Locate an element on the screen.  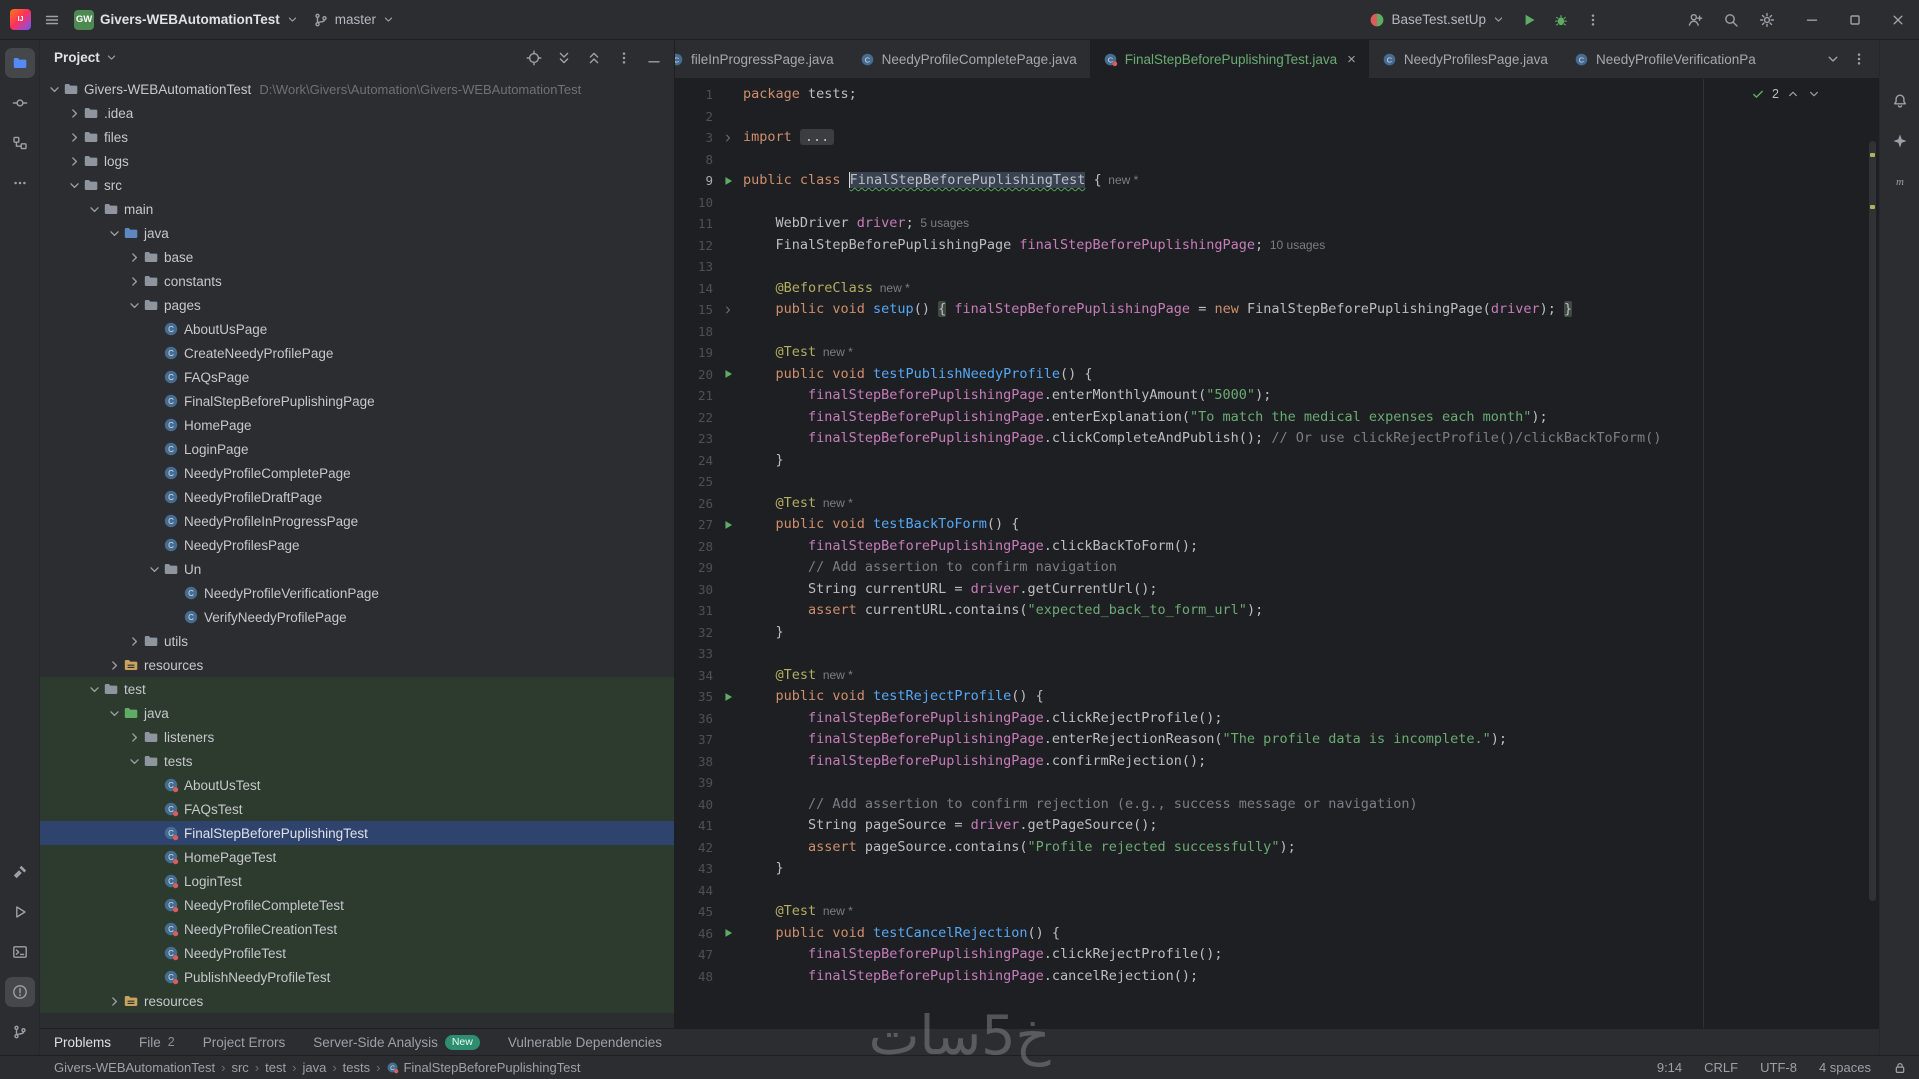
more-run-actions-button is located at coordinates (1593, 20).